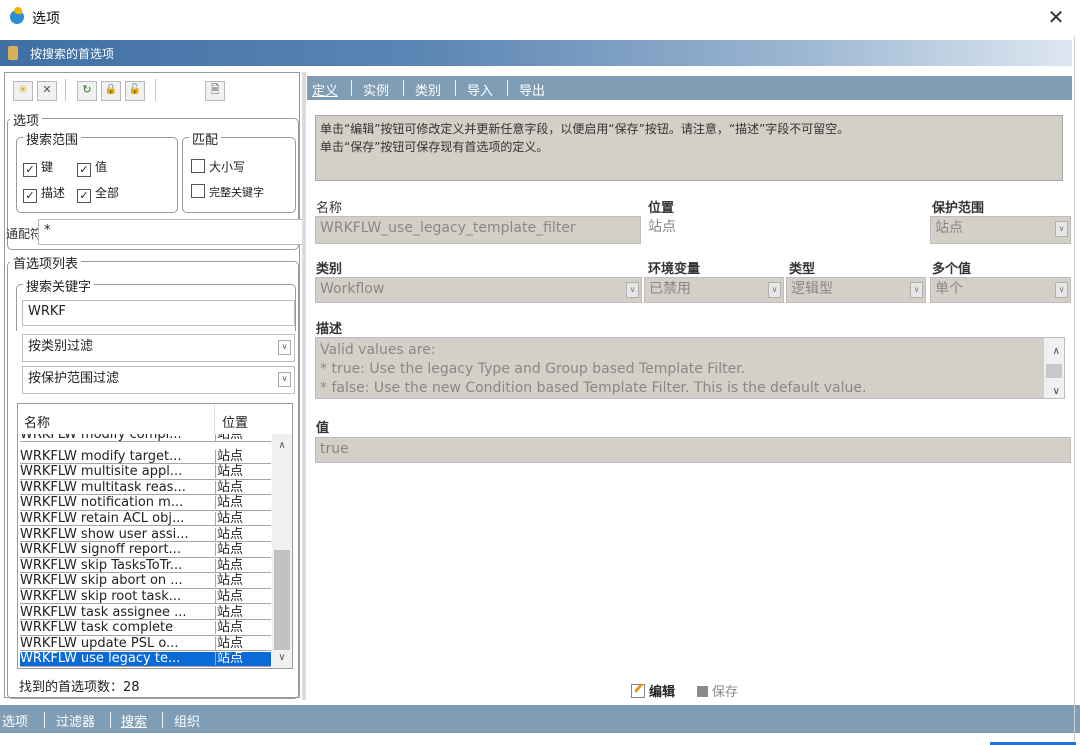 The image size is (1080, 745). I want to click on window-edge, so click(1074, 388).